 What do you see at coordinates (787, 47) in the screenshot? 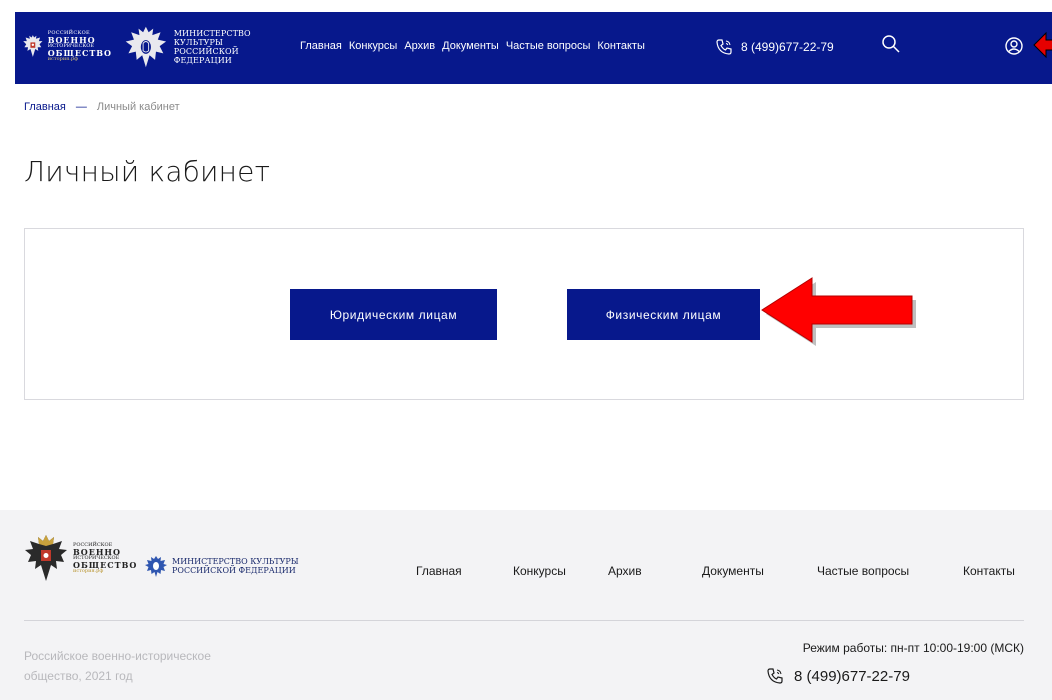
I see `header-phone-number: 8 (499)677-22-79` at bounding box center [787, 47].